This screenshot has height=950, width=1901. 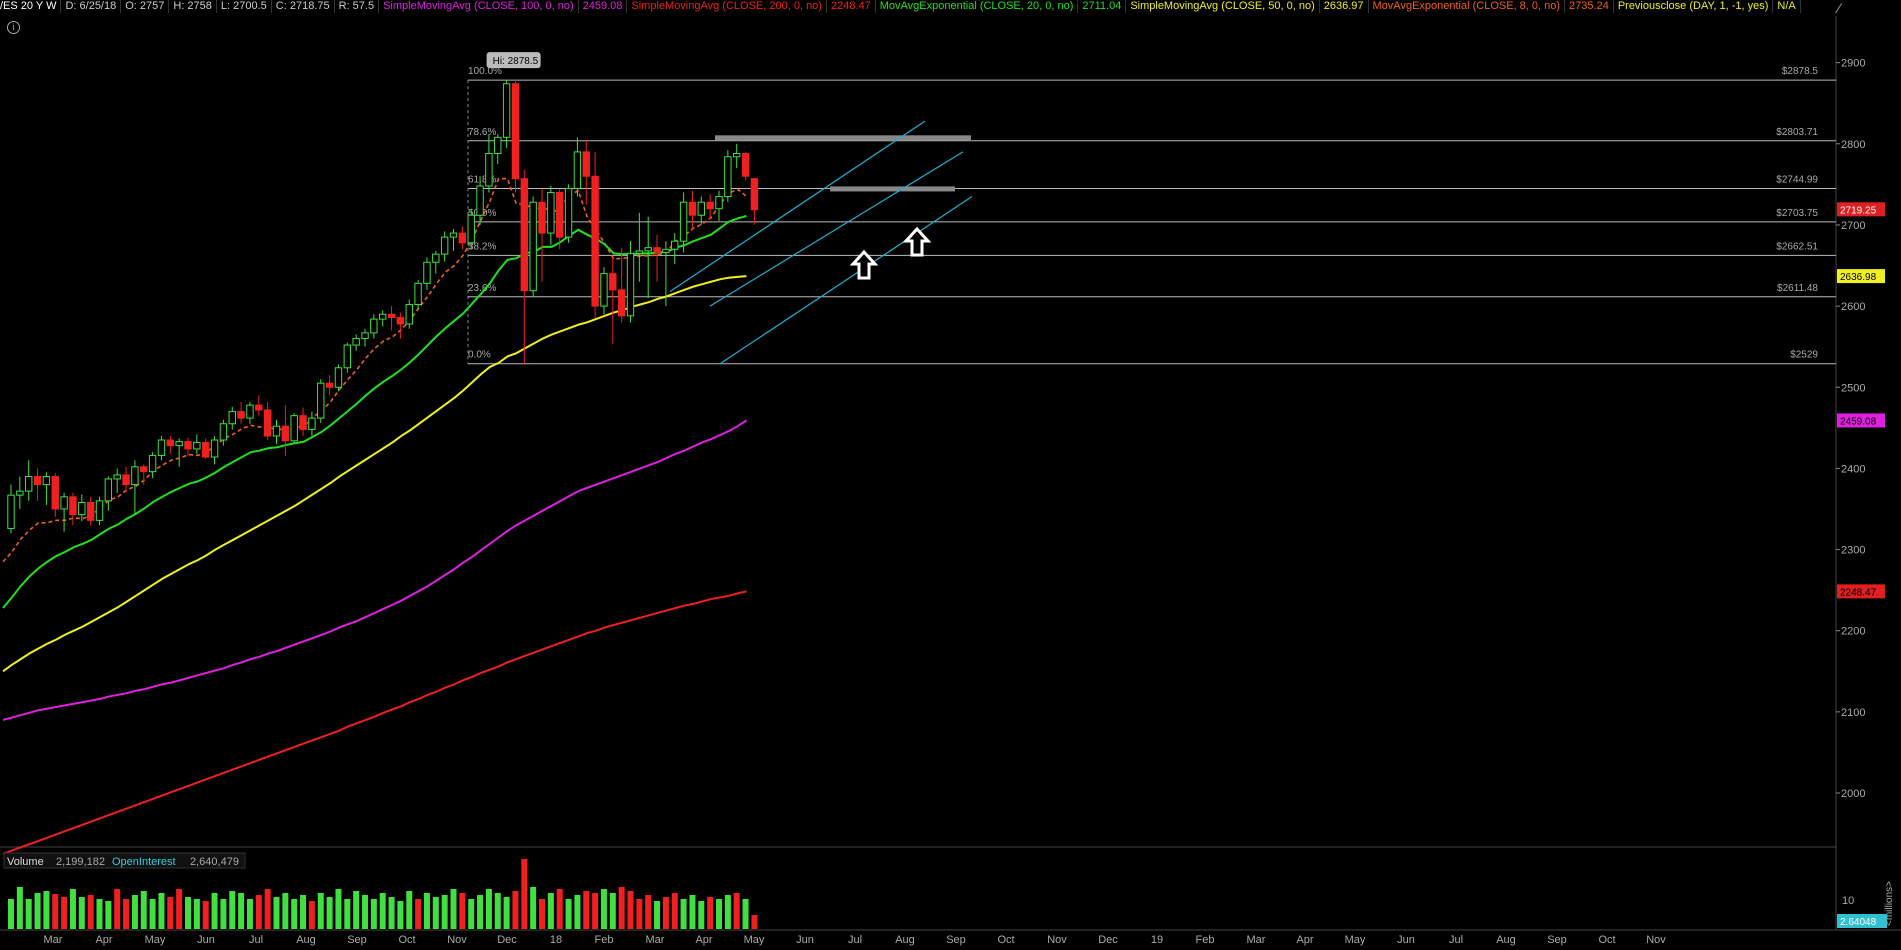 What do you see at coordinates (206, 940) in the screenshot?
I see `x-axis-label: Jun` at bounding box center [206, 940].